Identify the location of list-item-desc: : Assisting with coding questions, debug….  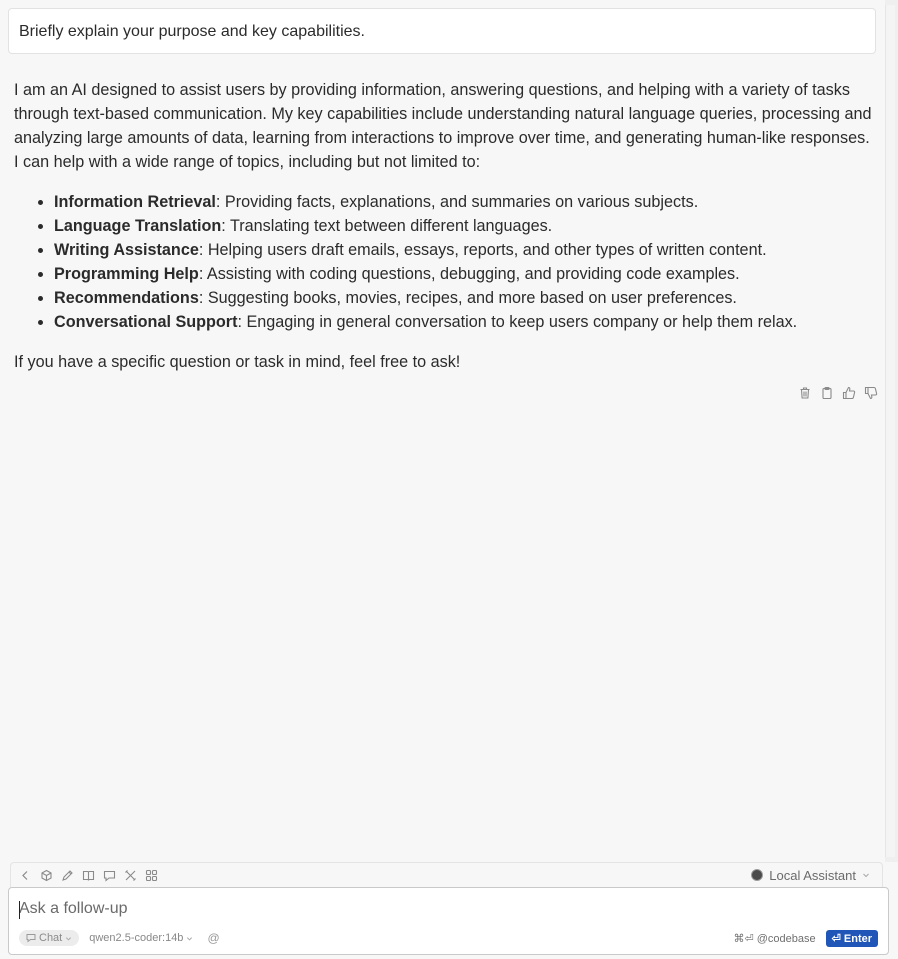
(469, 274).